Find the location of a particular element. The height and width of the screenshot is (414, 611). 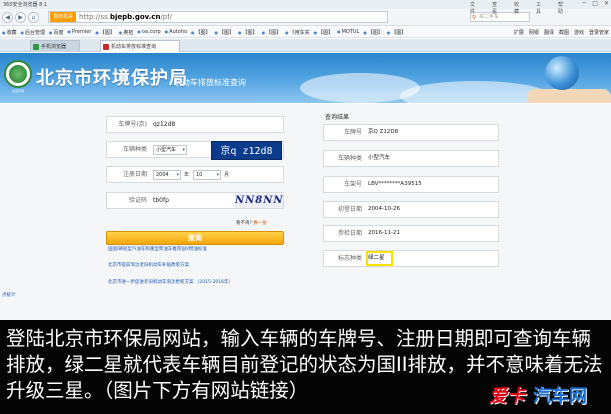

plate-label: 车牌号(京) is located at coordinates (132, 124).